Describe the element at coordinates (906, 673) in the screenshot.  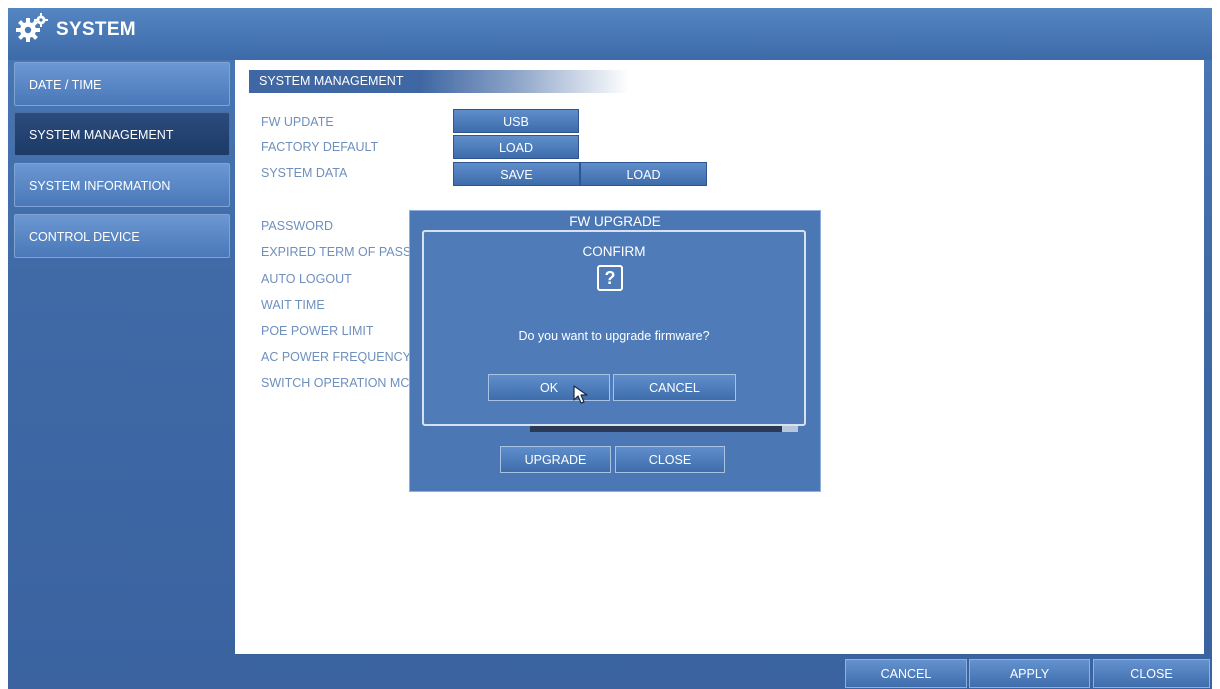
I see `footer-cancel-button: CANCEL` at that location.